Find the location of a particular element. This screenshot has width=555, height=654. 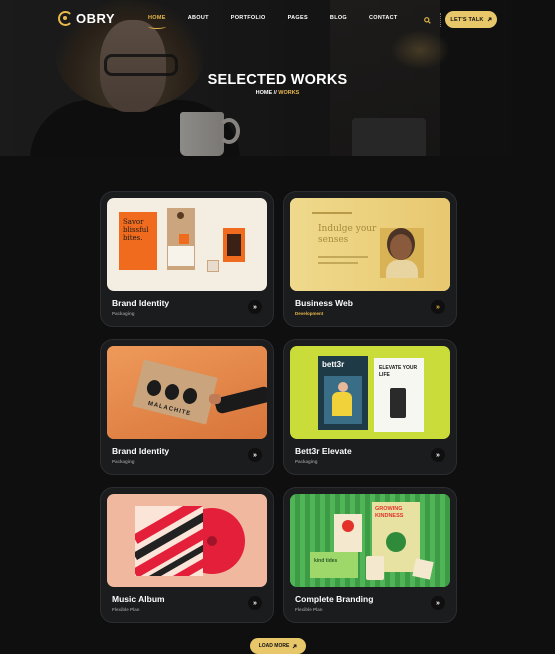

work-thumbnail is located at coordinates (187, 540).